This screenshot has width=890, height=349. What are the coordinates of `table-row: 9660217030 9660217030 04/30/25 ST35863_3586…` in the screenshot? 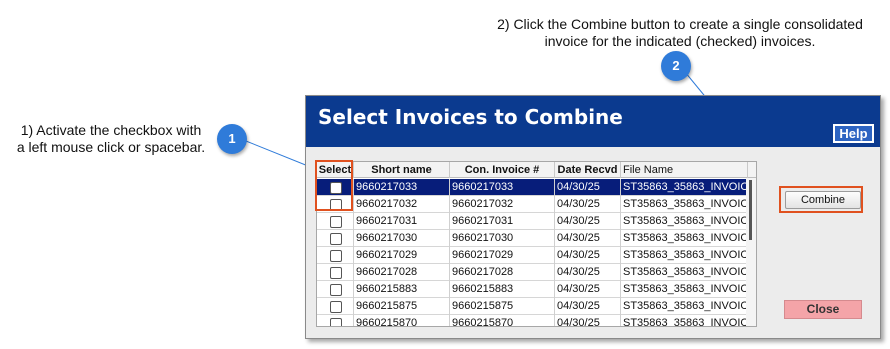 It's located at (532, 238).